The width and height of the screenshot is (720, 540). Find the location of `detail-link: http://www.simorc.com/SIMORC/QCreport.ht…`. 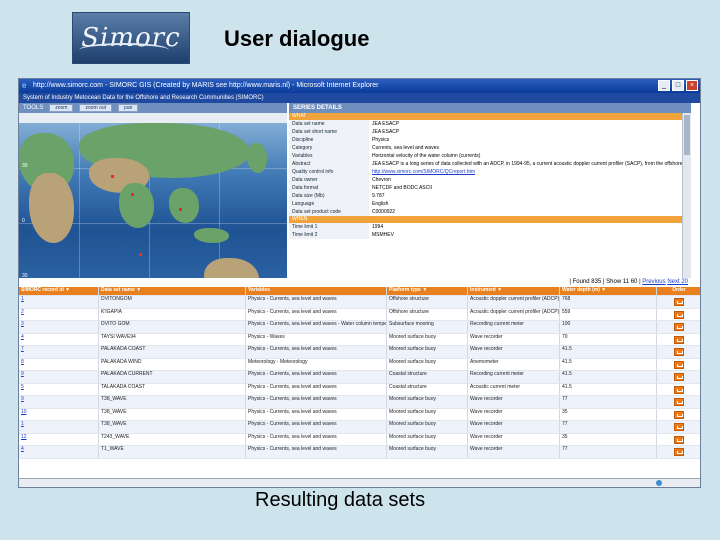

detail-link: http://www.simorc.com/SIMORC/QCreport.ht… is located at coordinates (530, 172).